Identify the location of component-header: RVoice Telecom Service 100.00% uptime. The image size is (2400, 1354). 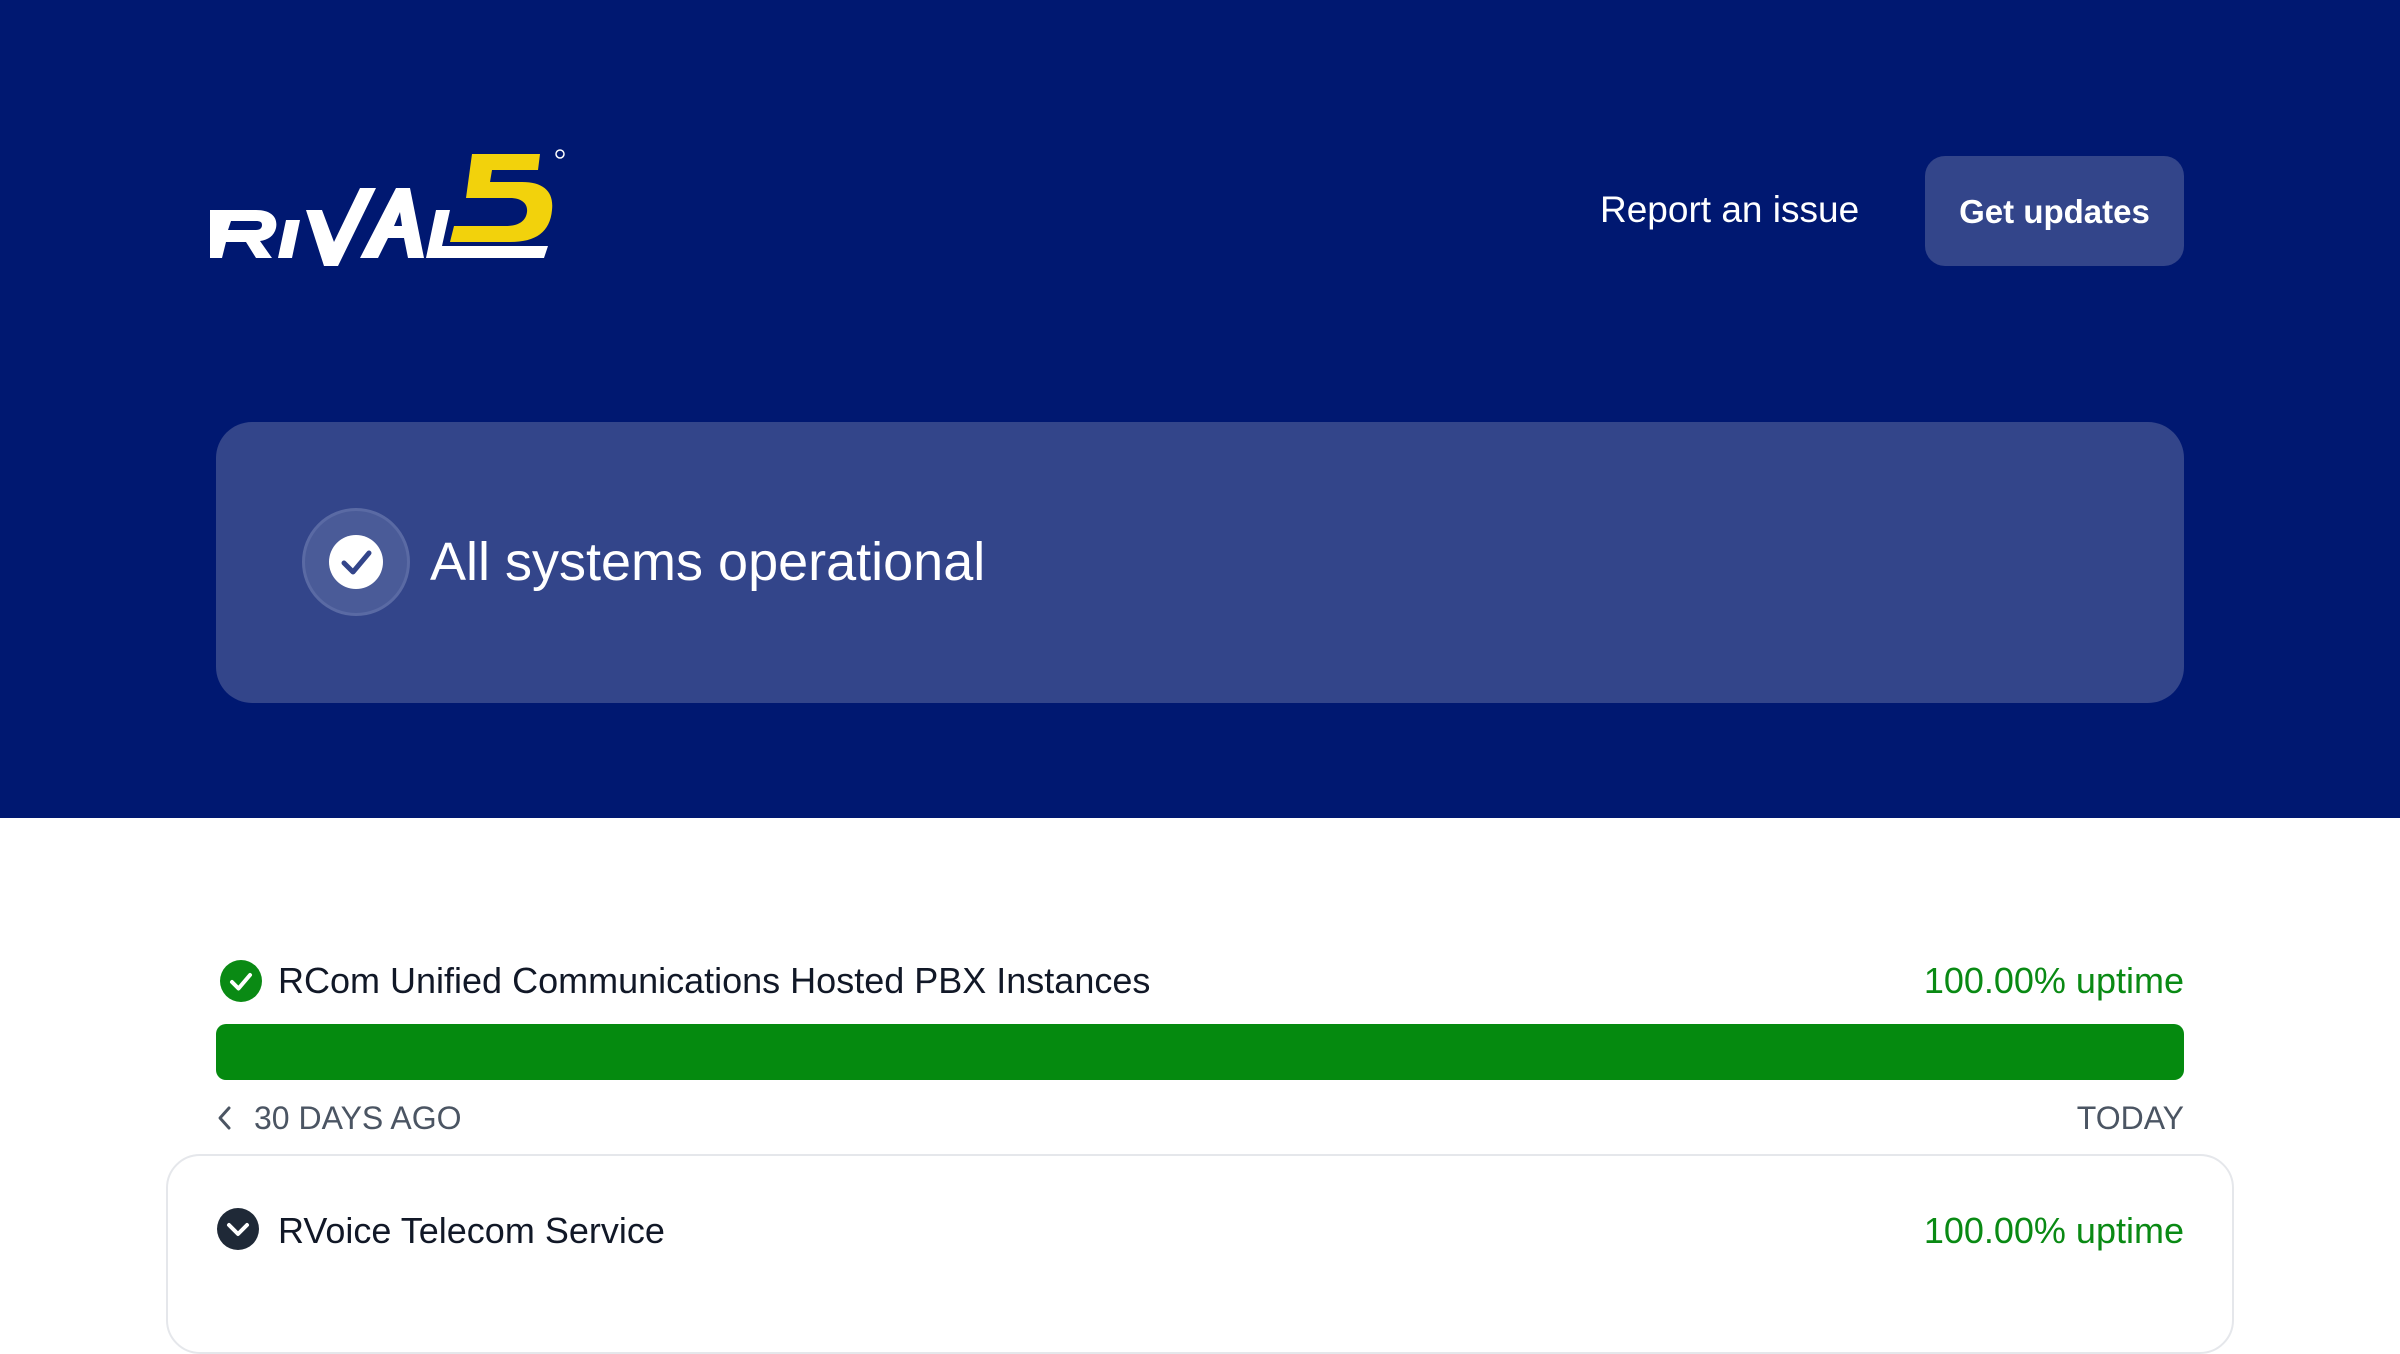
(1200, 1230).